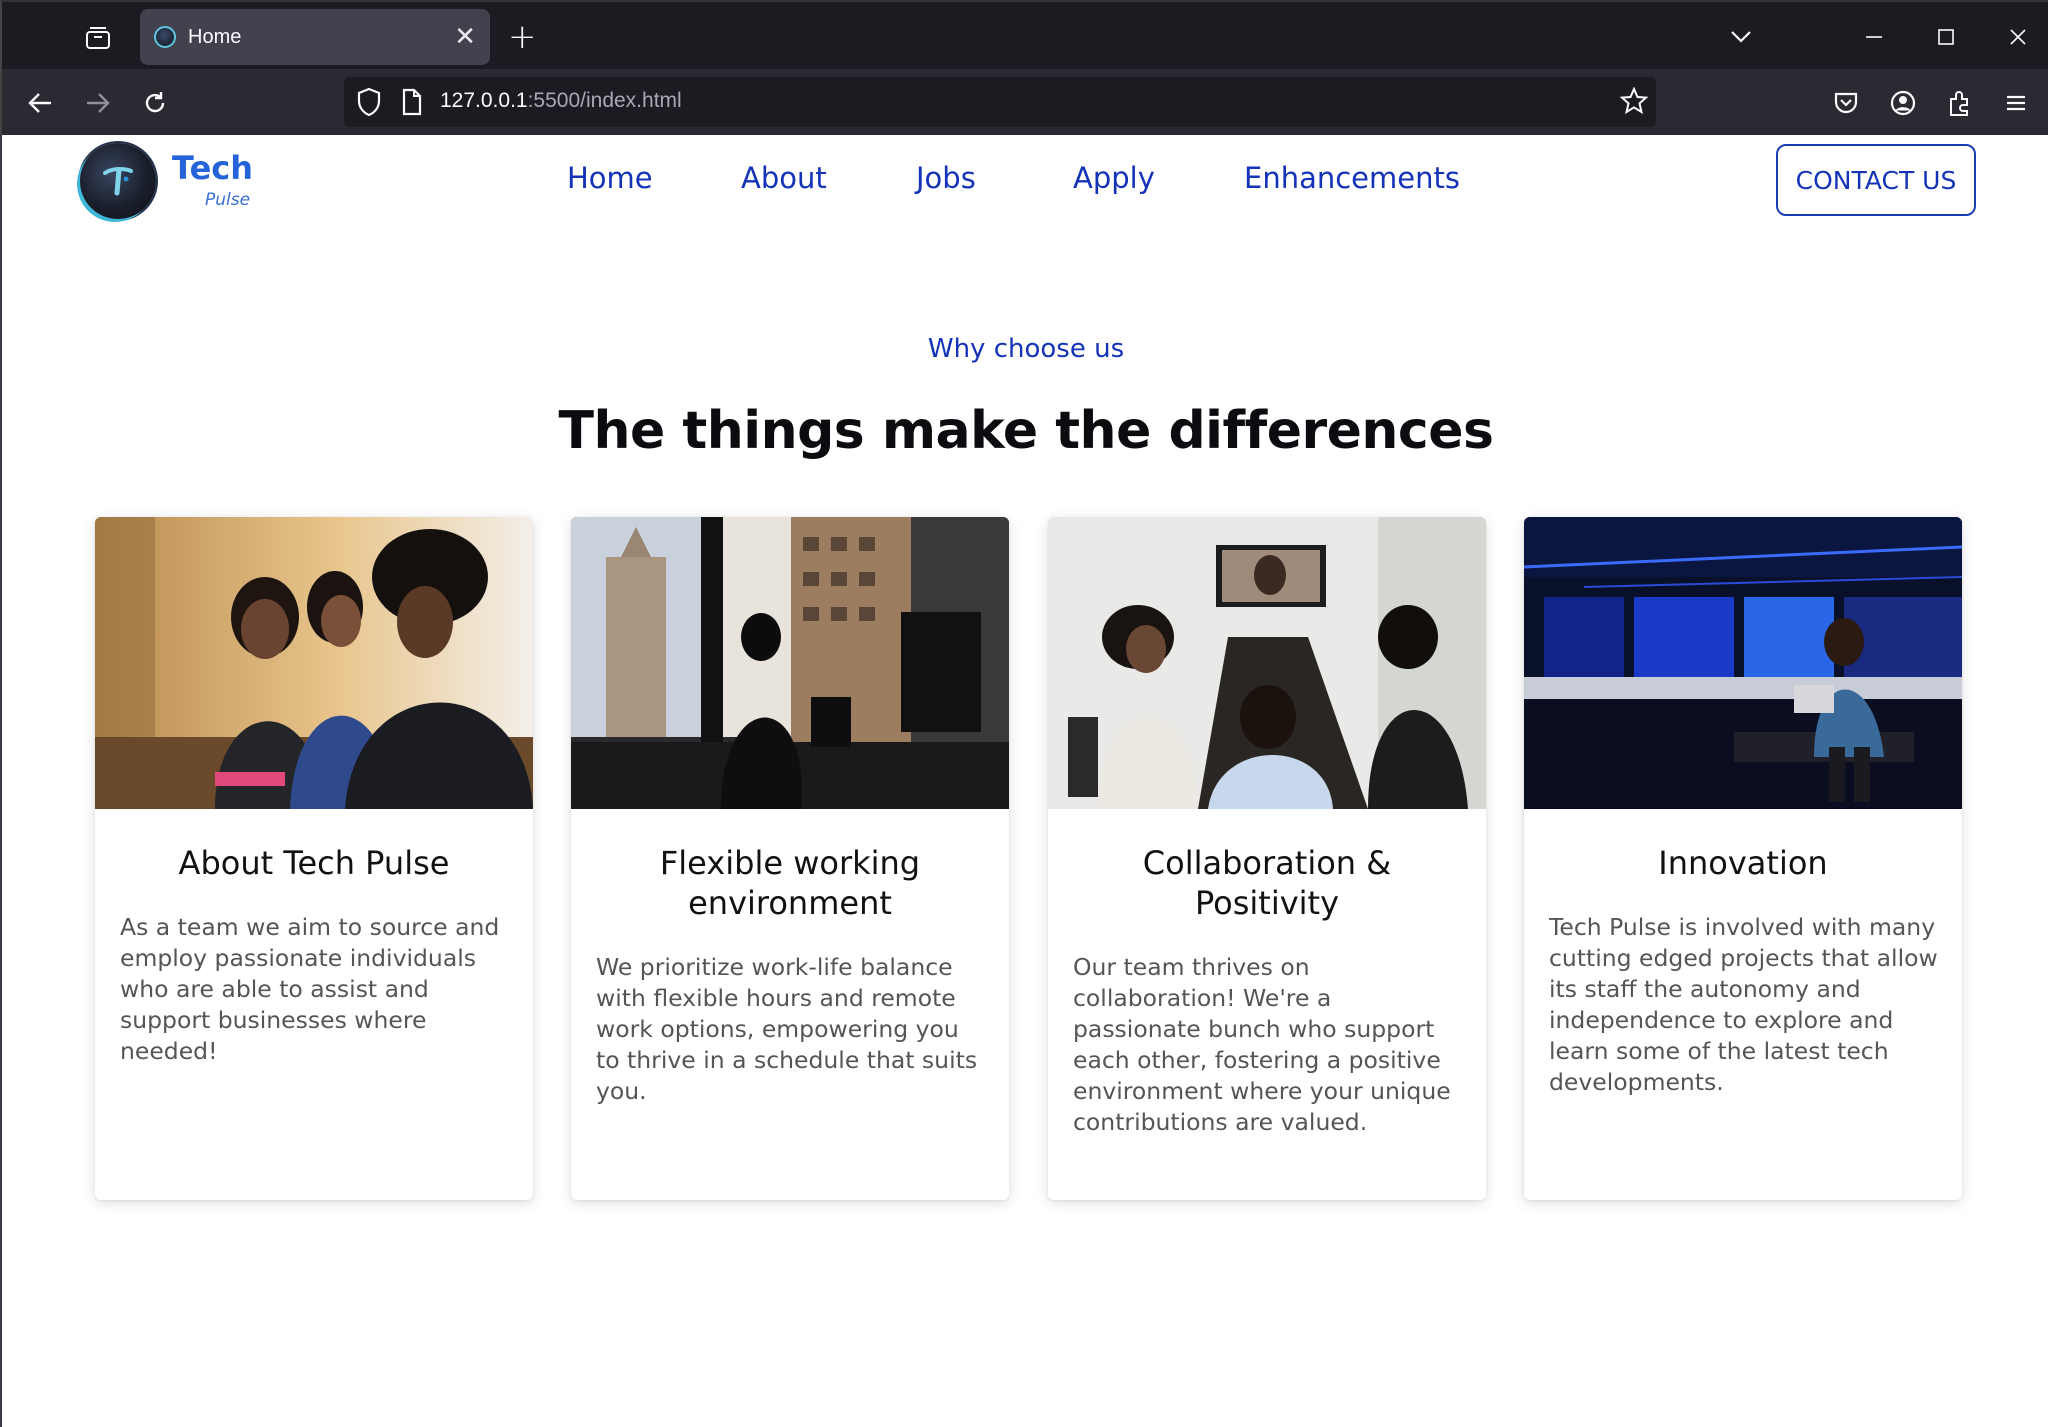 Image resolution: width=2048 pixels, height=1427 pixels. What do you see at coordinates (165, 37) in the screenshot?
I see `site-favicon-icon` at bounding box center [165, 37].